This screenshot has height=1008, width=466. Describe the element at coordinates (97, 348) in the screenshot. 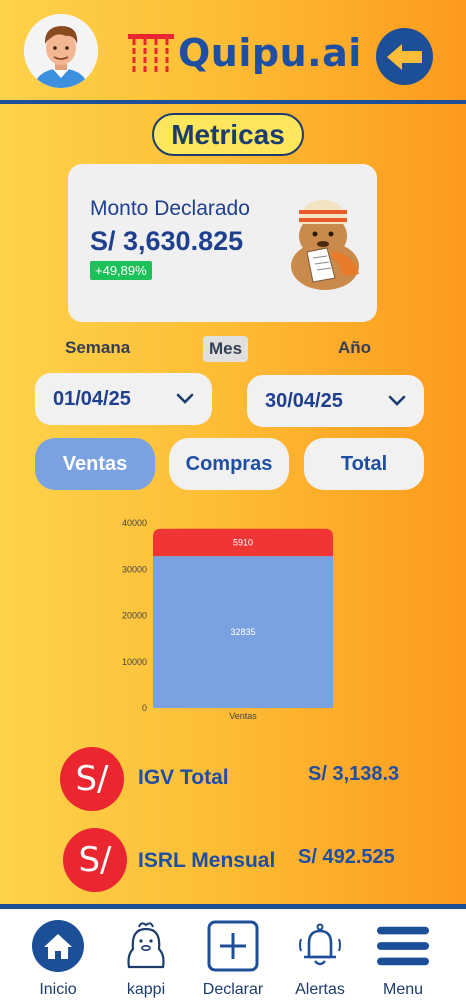

I see `period-semana: Semana` at that location.